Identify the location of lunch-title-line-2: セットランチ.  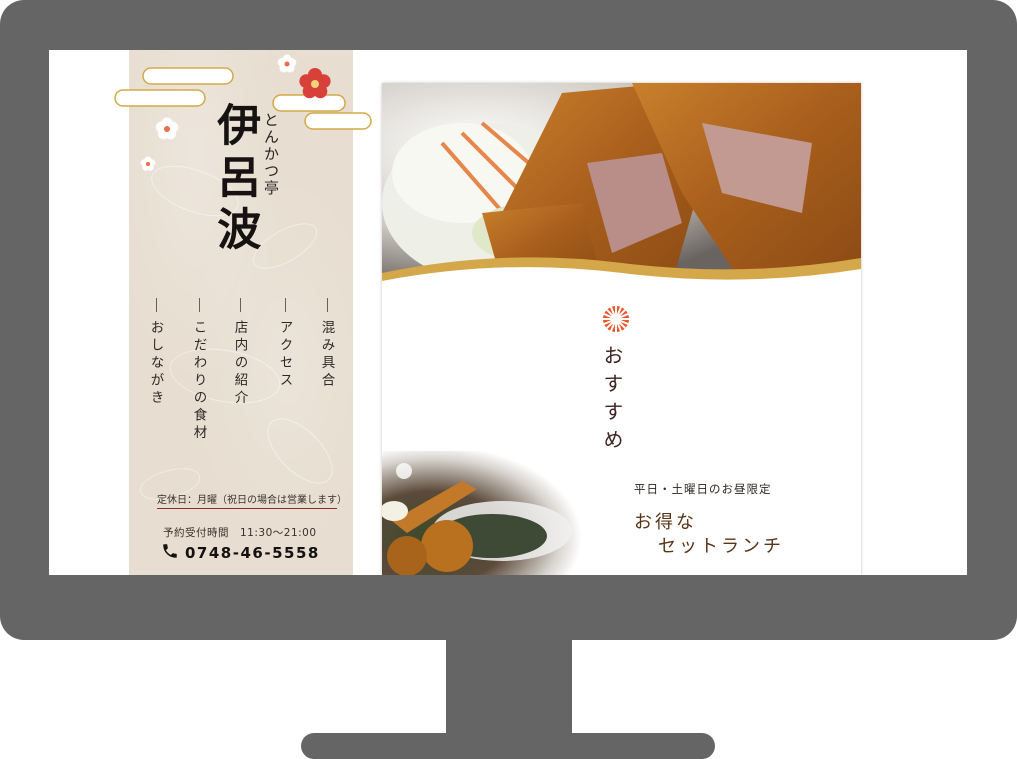
(721, 545).